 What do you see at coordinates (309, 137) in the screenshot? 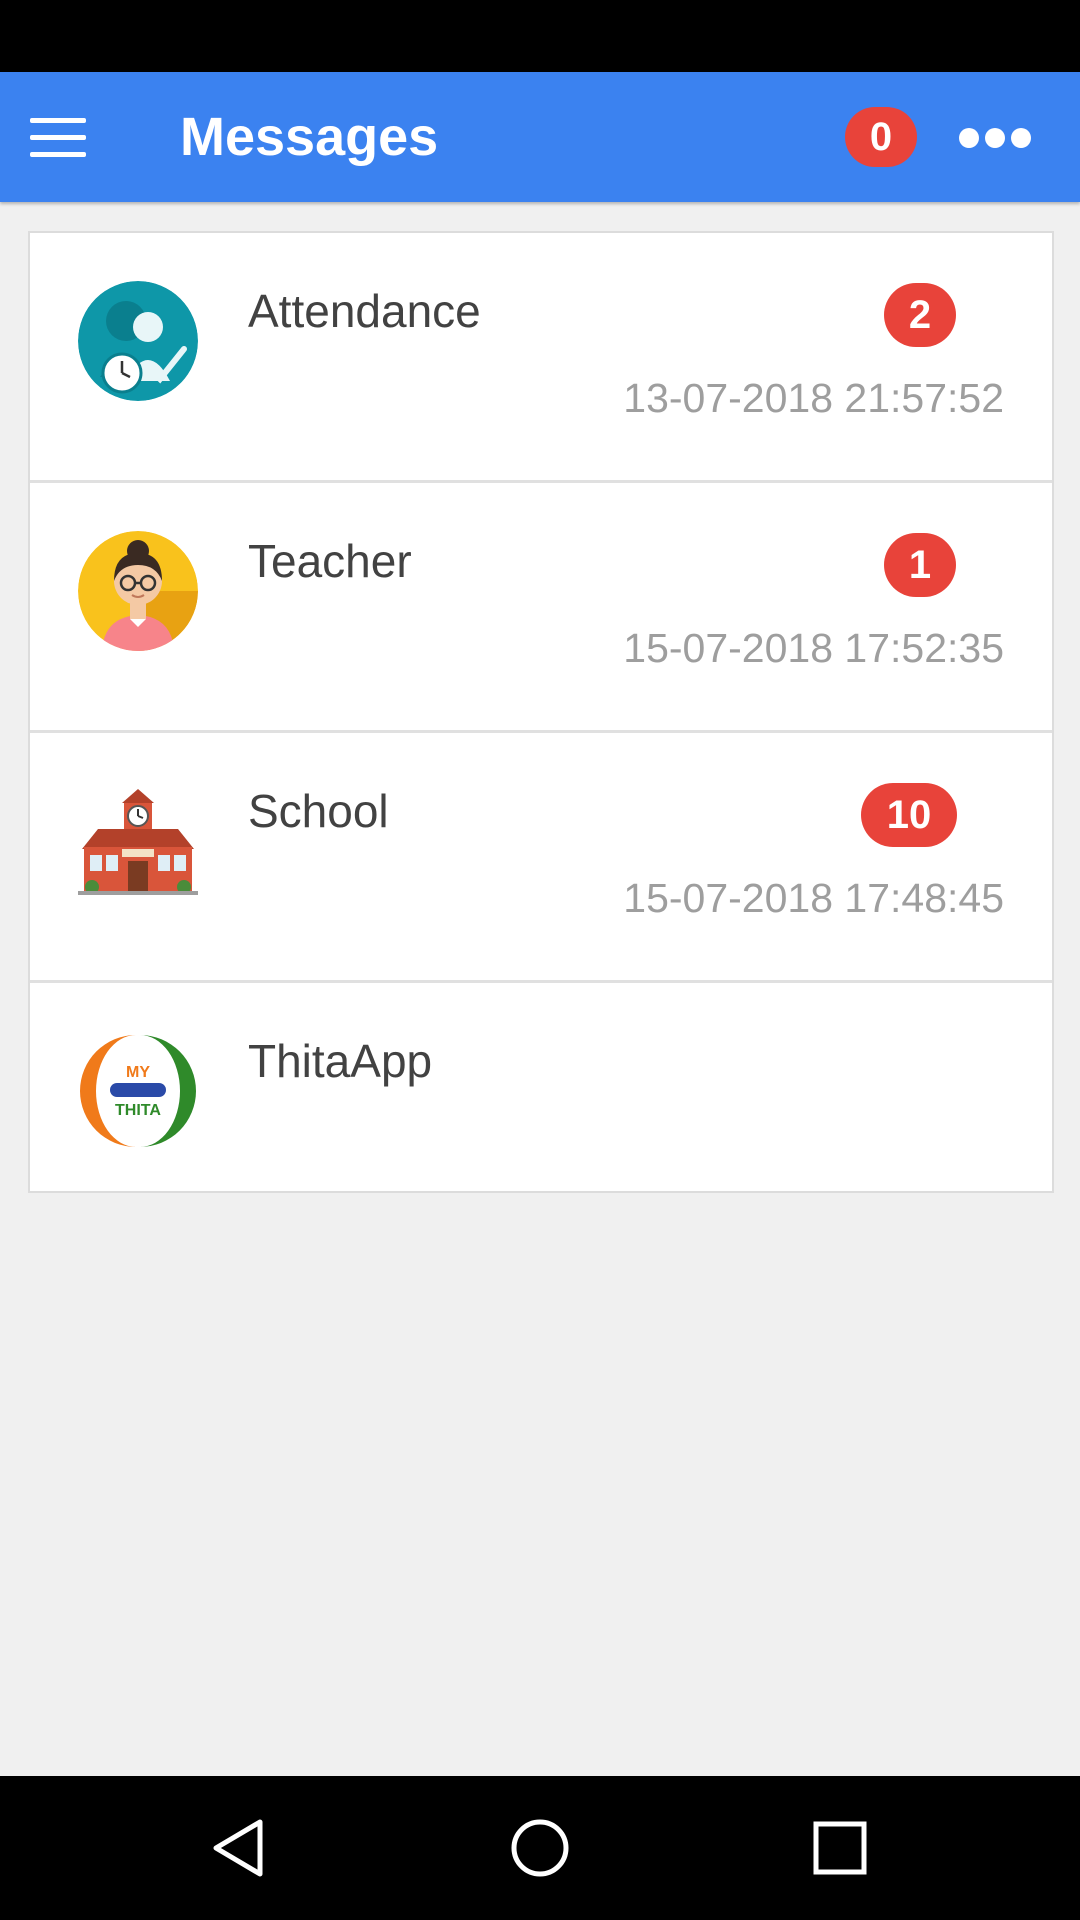
I see `page-title: Messages` at bounding box center [309, 137].